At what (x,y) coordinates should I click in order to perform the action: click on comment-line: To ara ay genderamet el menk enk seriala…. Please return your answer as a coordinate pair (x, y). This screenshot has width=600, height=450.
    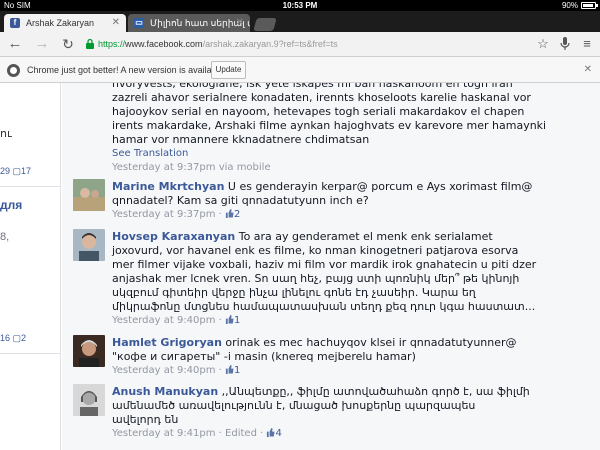
    Looking at the image, I should click on (365, 236).